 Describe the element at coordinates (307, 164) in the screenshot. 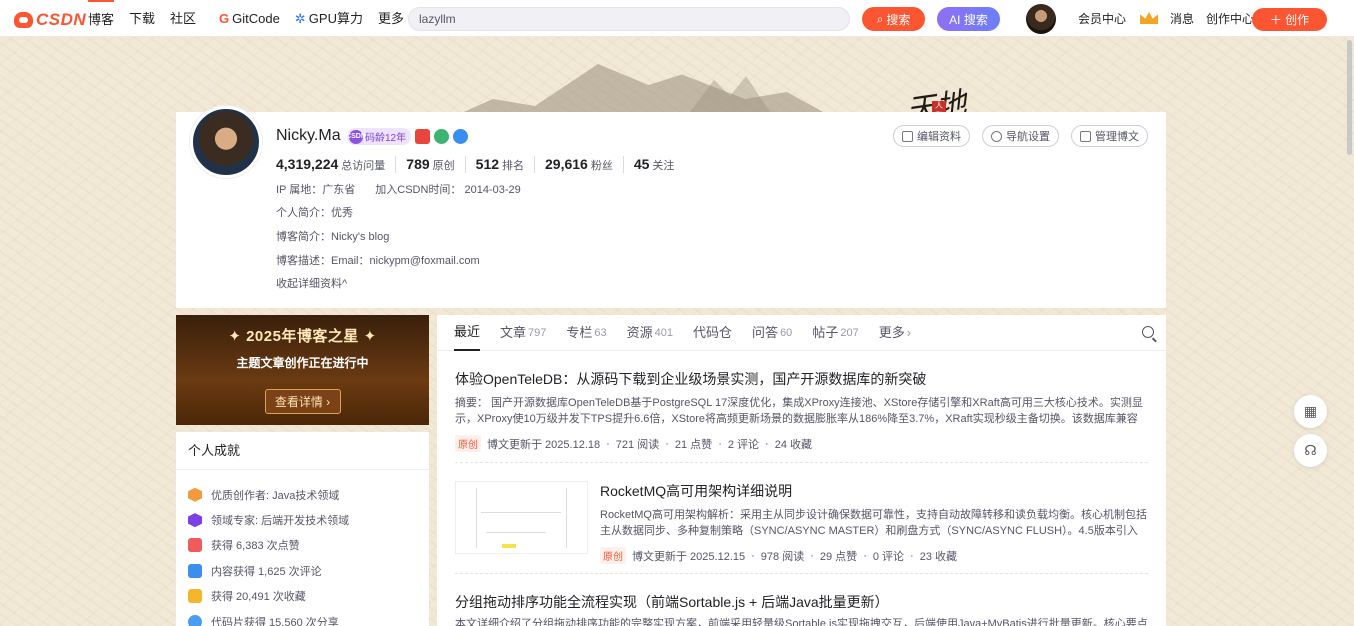

I see `stat-visits-num: 4,319,224` at that location.